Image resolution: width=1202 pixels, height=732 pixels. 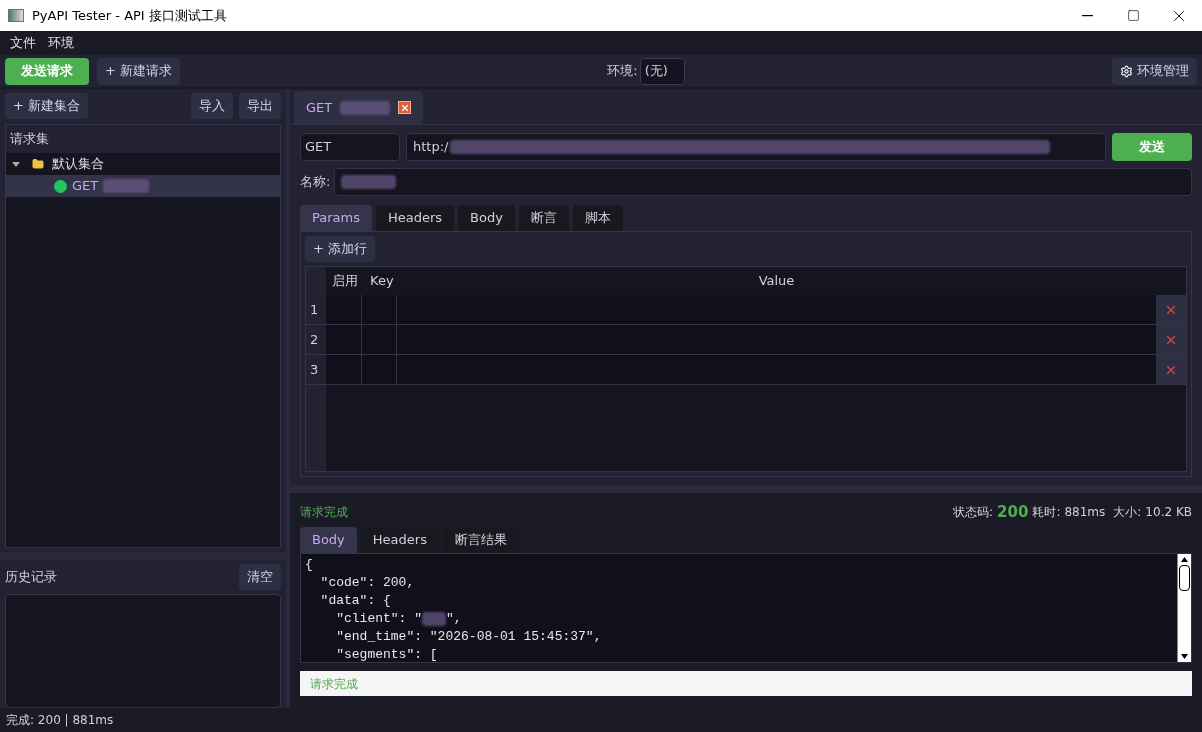 I want to click on environment-manage-button: 环境管理, so click(x=1154, y=71).